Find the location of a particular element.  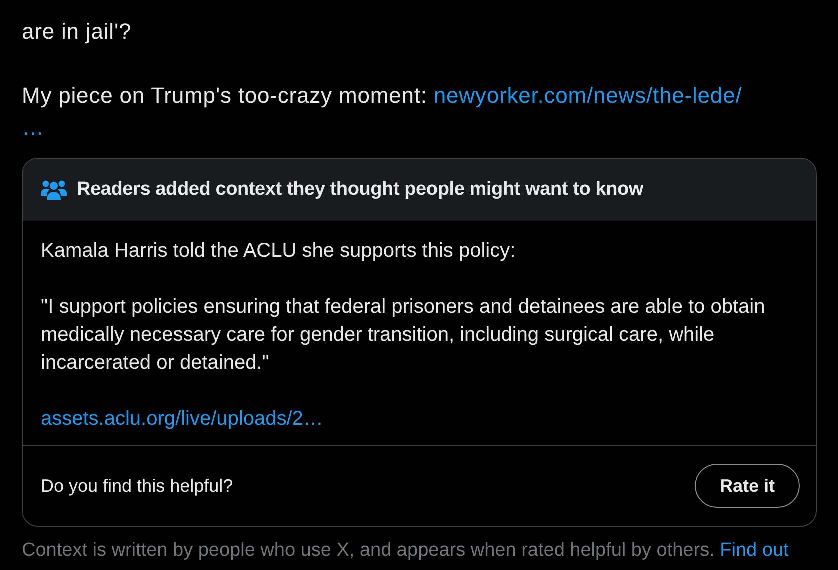

post-text: are in jail'? is located at coordinates (77, 32).